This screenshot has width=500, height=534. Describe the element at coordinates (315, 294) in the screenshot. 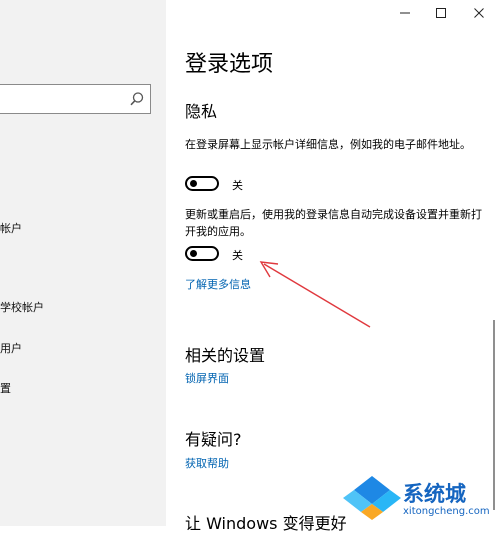

I see `annotation-arrow` at that location.